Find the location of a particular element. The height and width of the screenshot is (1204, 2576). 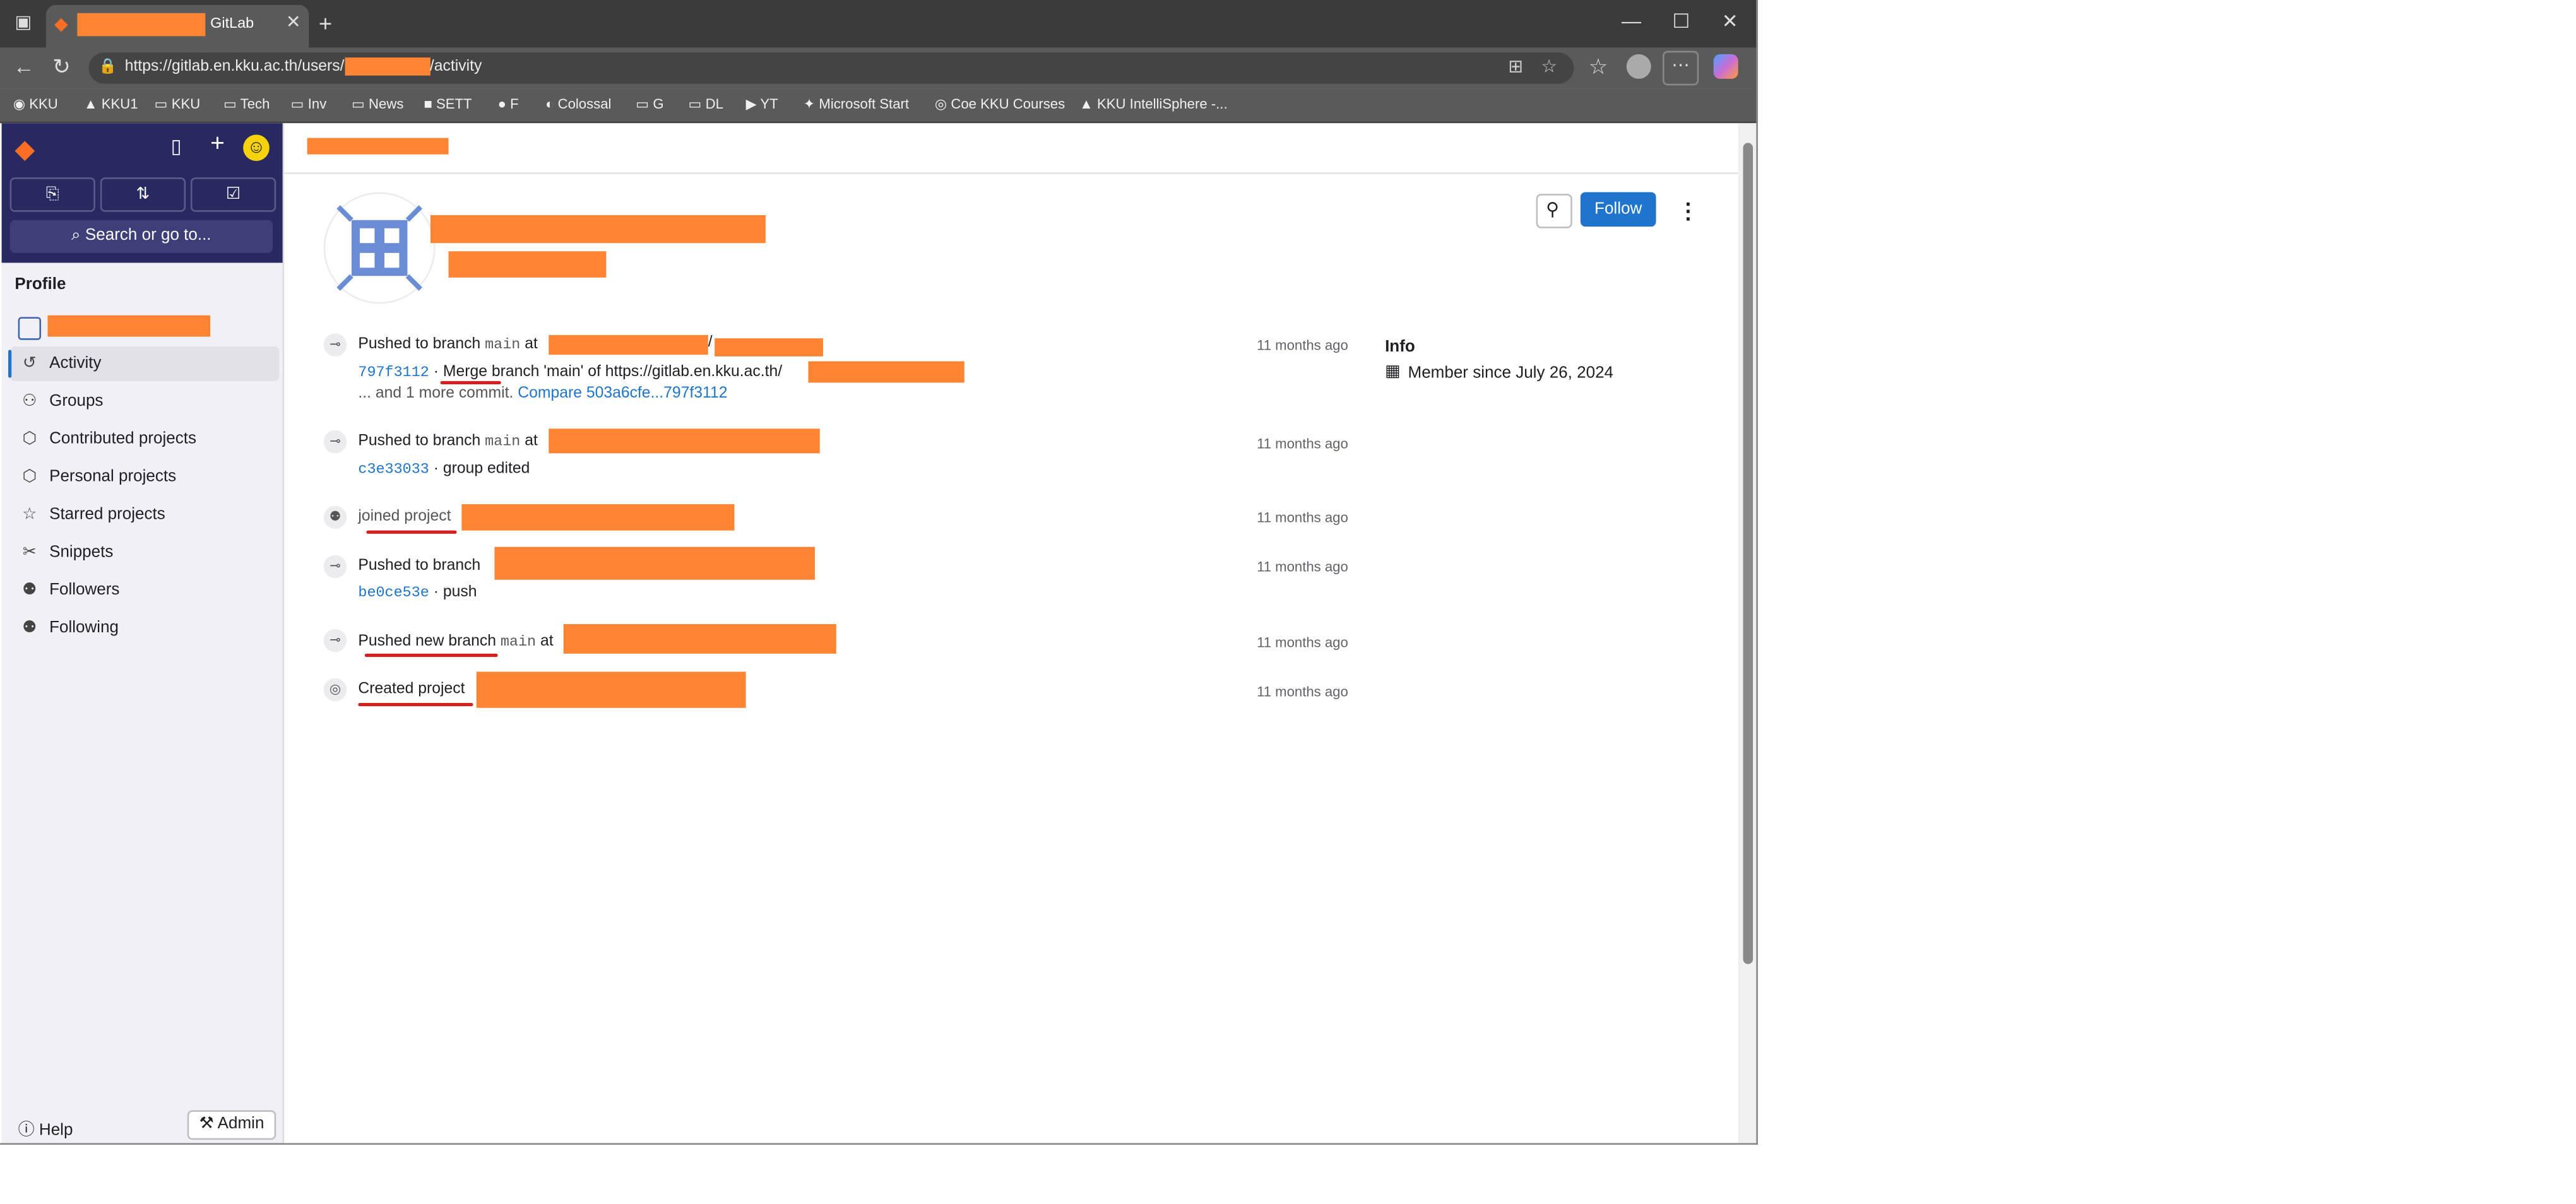

help-button: ⓘ Help is located at coordinates (45, 1128).